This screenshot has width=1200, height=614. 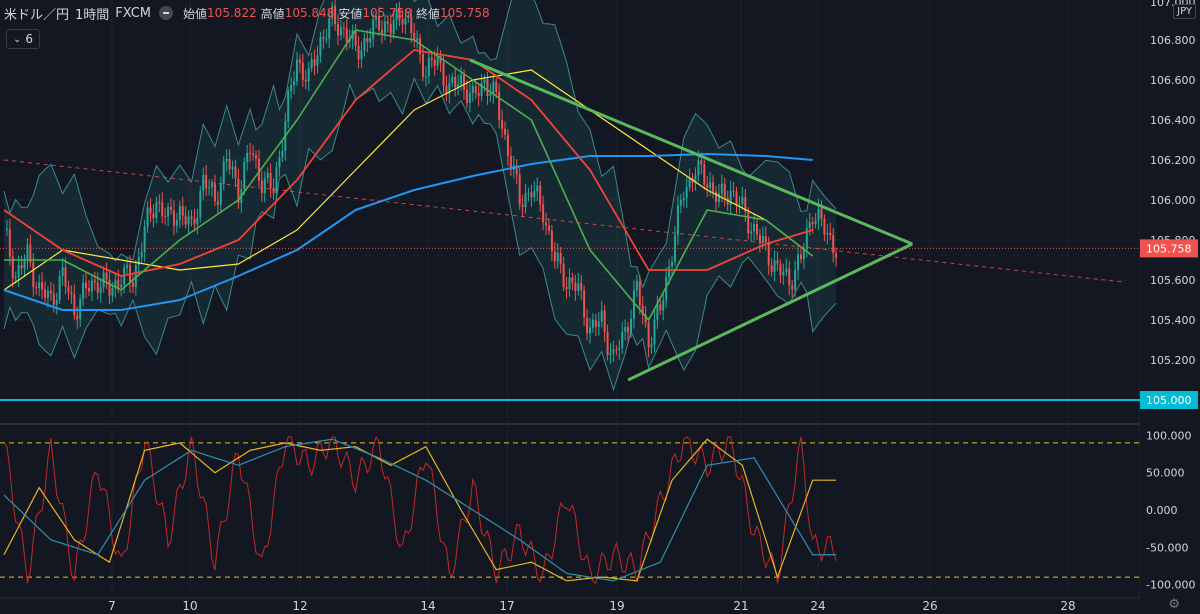 I want to click on currency-badge: JPY, so click(x=1184, y=11).